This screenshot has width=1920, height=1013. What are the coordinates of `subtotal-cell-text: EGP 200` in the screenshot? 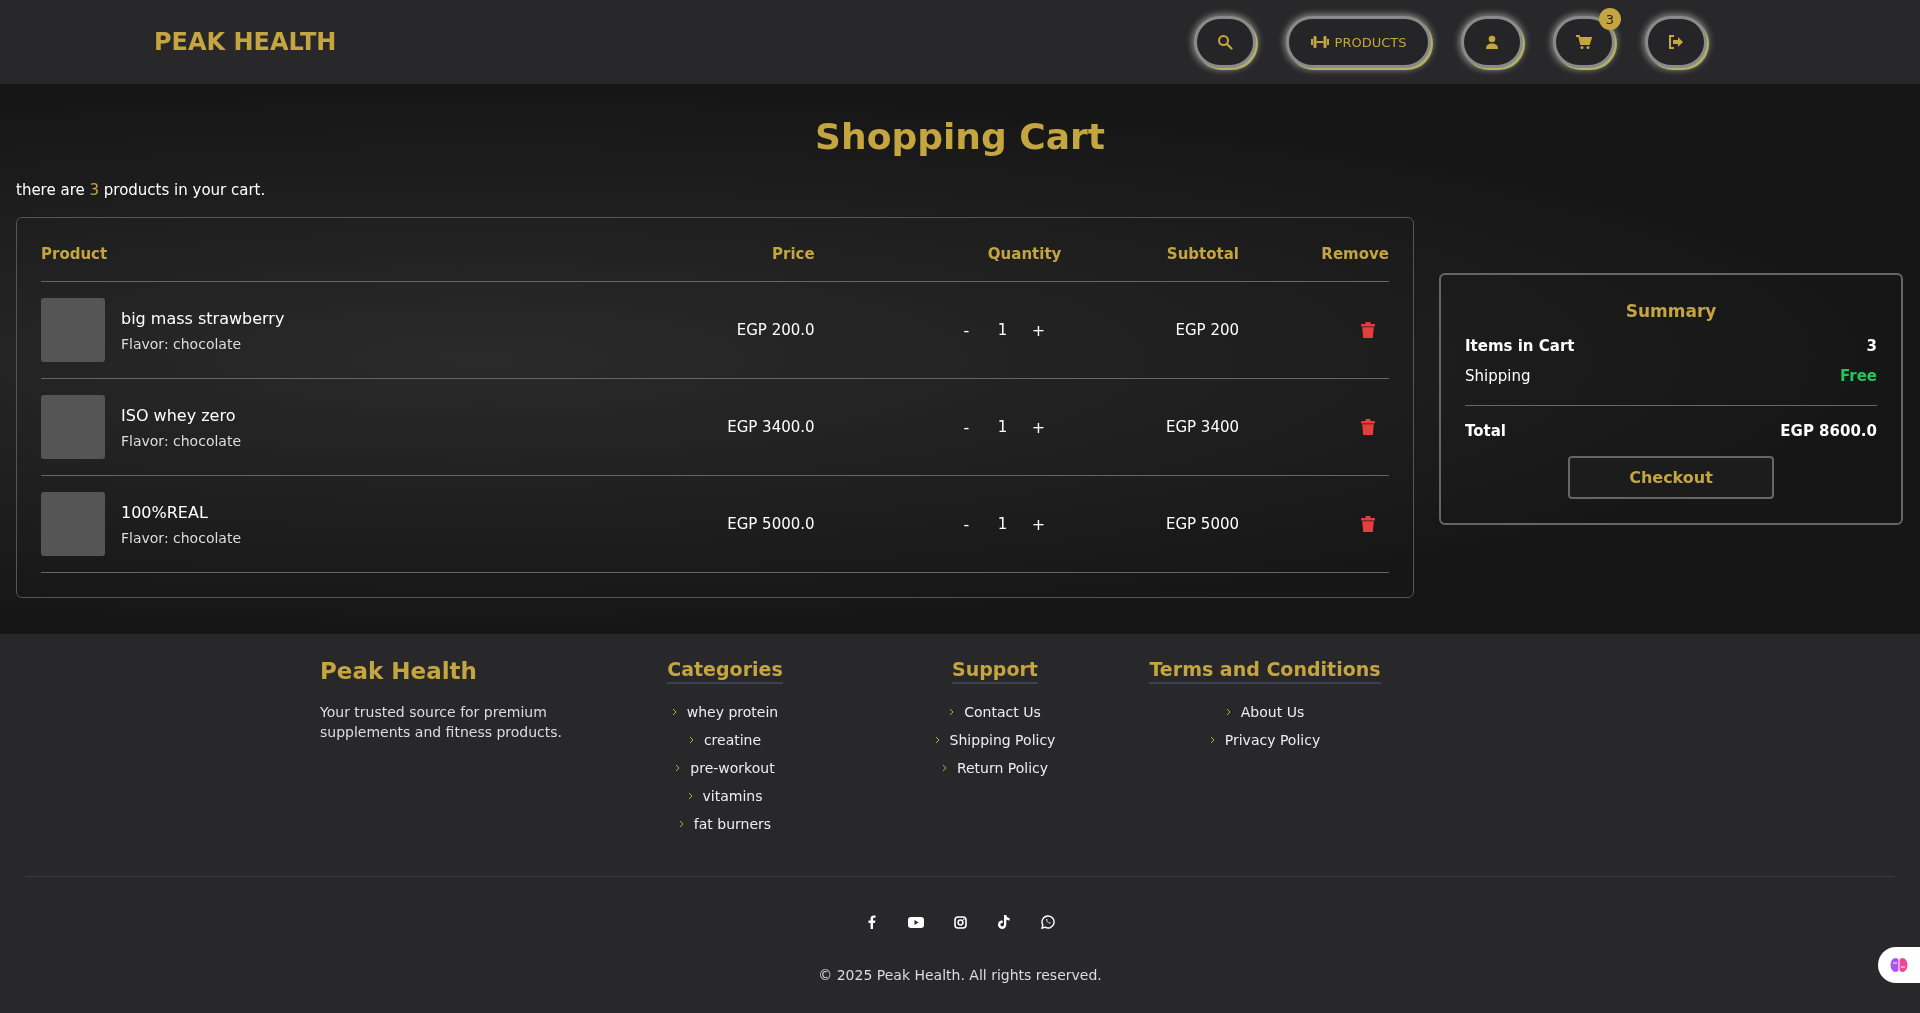 It's located at (1206, 330).